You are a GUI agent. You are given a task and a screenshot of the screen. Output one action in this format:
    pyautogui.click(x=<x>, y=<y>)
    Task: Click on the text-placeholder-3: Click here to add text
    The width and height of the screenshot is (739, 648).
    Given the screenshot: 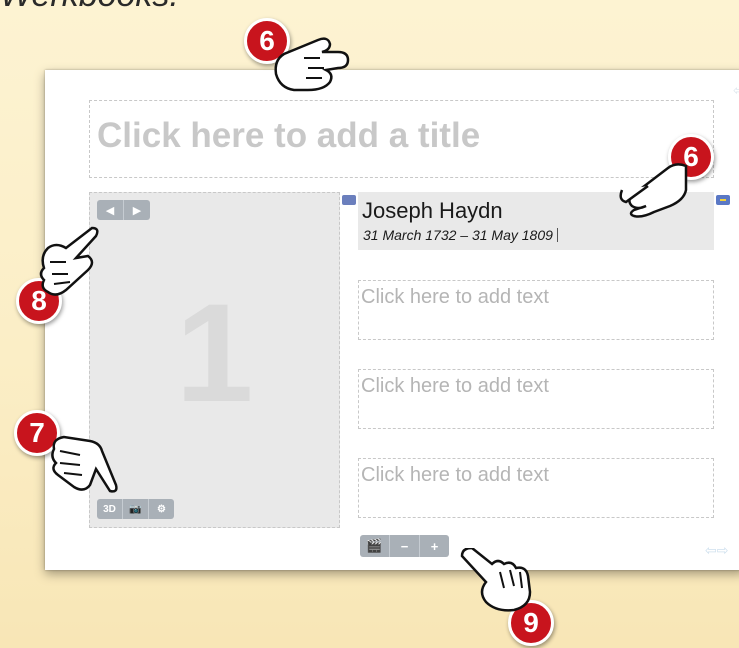 What is the action you would take?
    pyautogui.click(x=536, y=488)
    